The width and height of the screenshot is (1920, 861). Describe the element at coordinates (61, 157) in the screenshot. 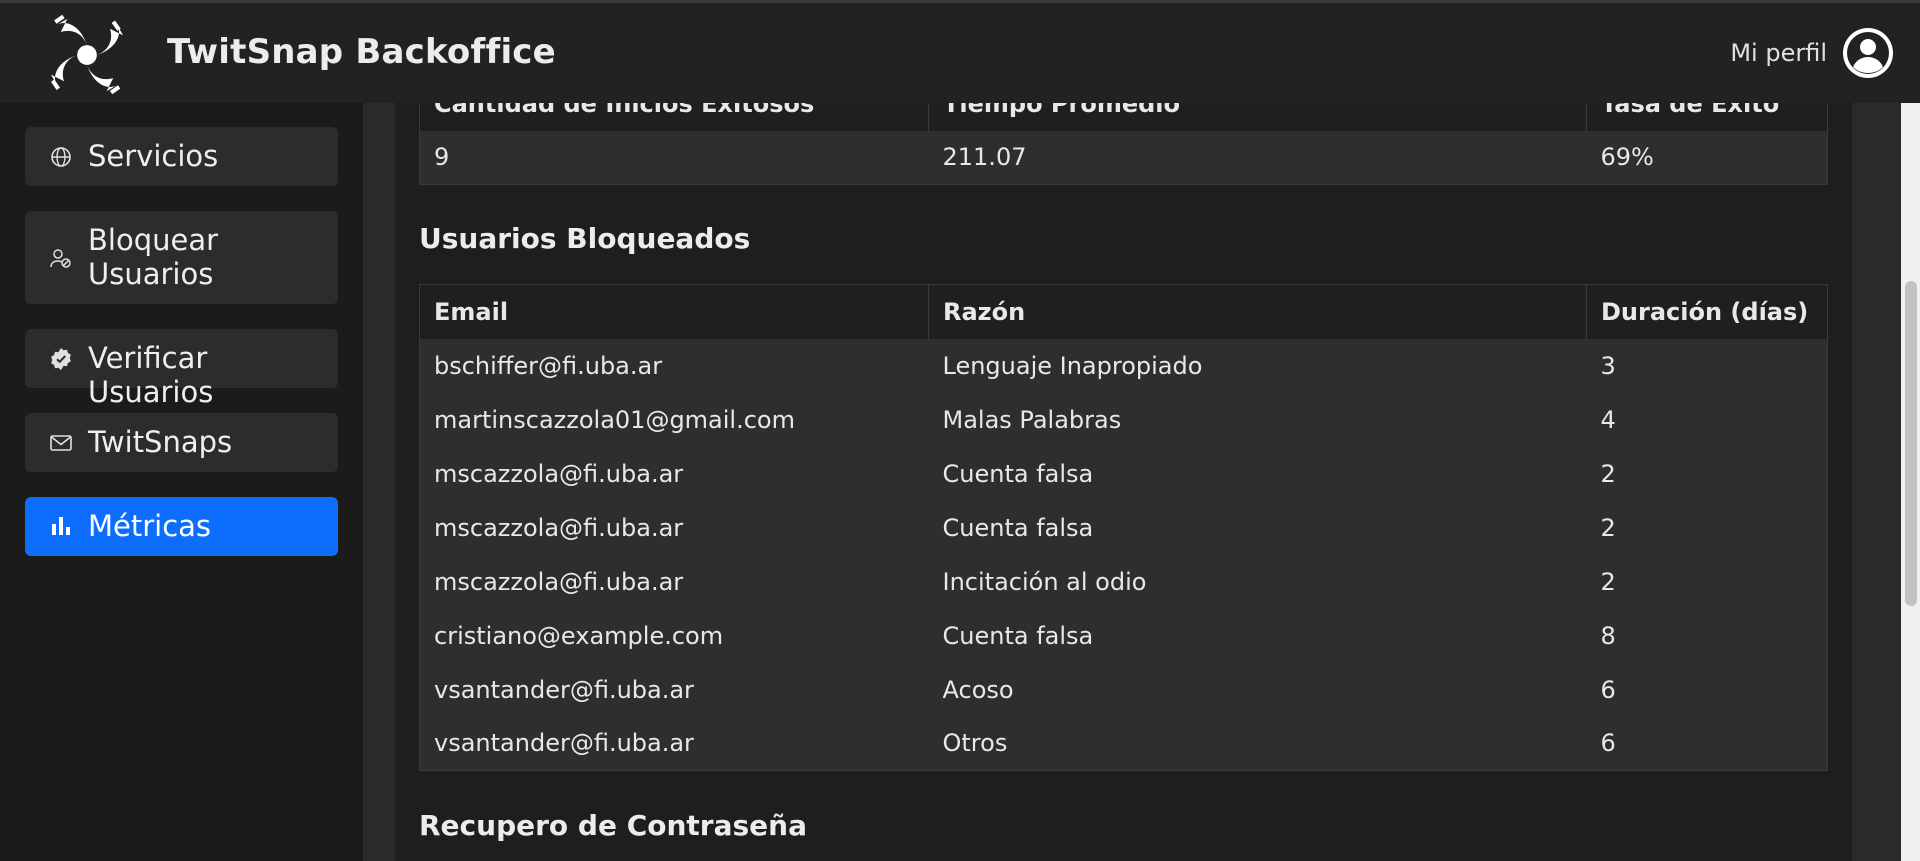

I see `globe-icon` at that location.